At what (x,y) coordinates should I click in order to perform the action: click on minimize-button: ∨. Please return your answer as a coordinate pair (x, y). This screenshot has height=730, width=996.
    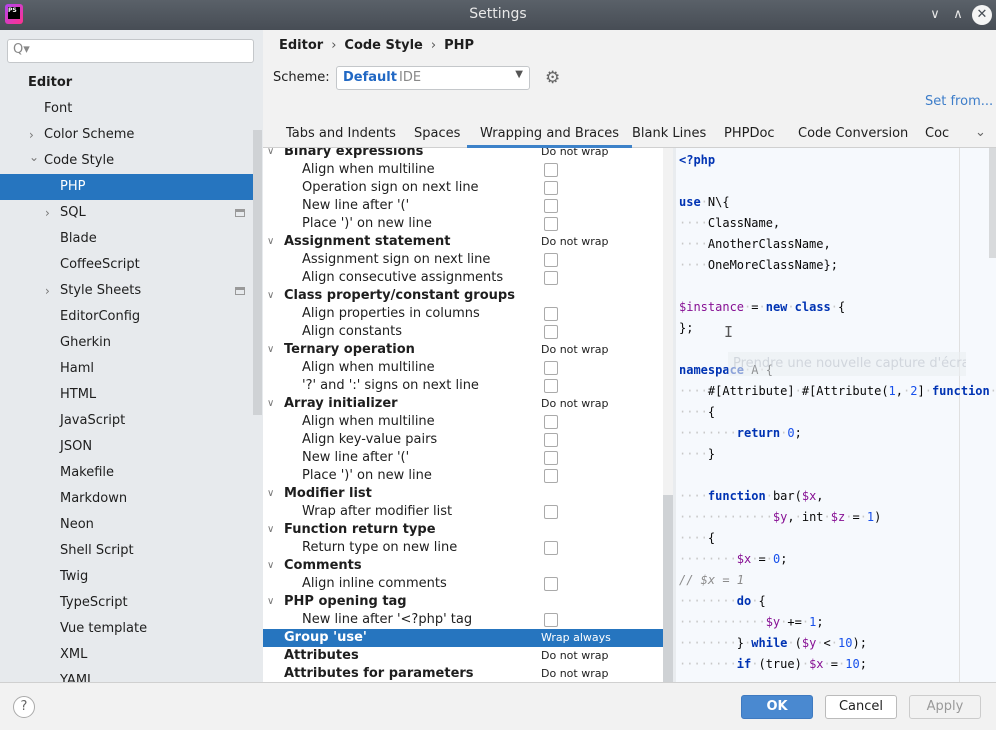
    Looking at the image, I should click on (935, 15).